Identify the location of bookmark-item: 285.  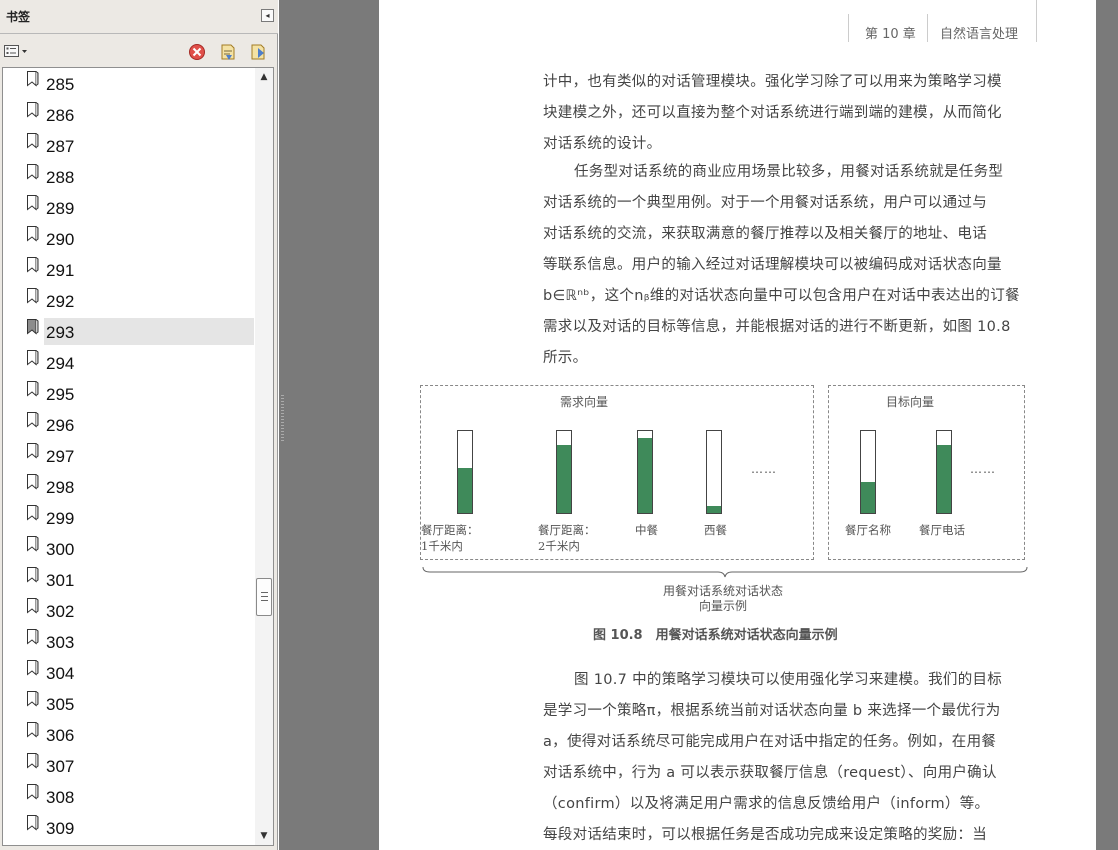
(129, 83).